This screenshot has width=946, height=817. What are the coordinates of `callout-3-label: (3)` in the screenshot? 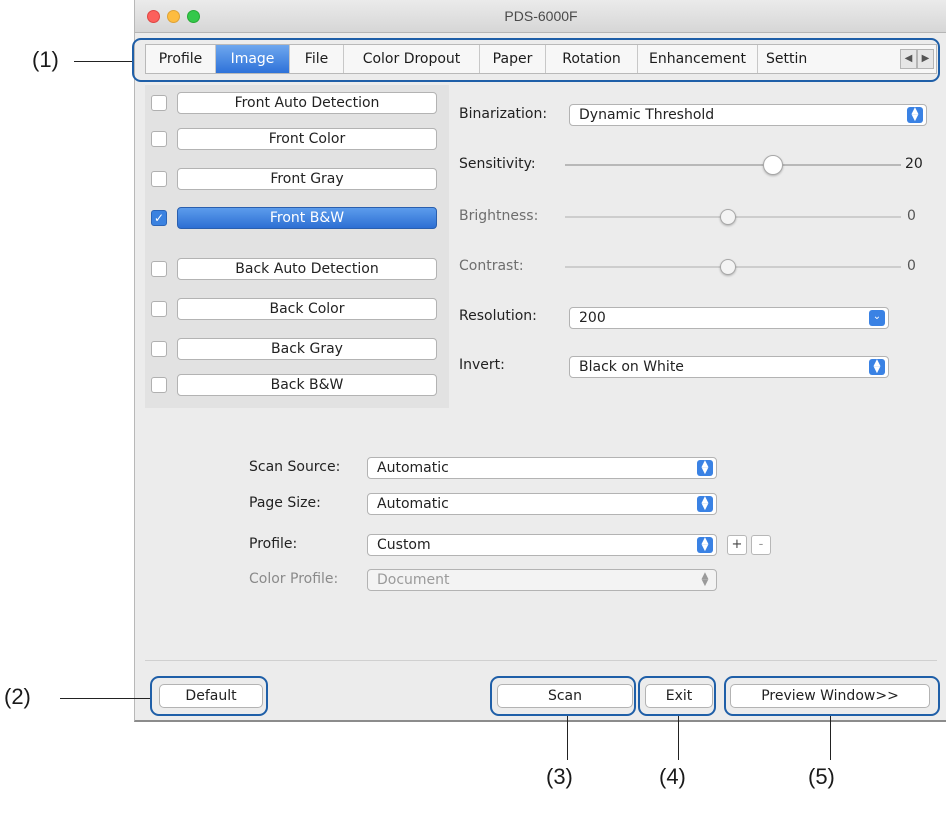 It's located at (559, 776).